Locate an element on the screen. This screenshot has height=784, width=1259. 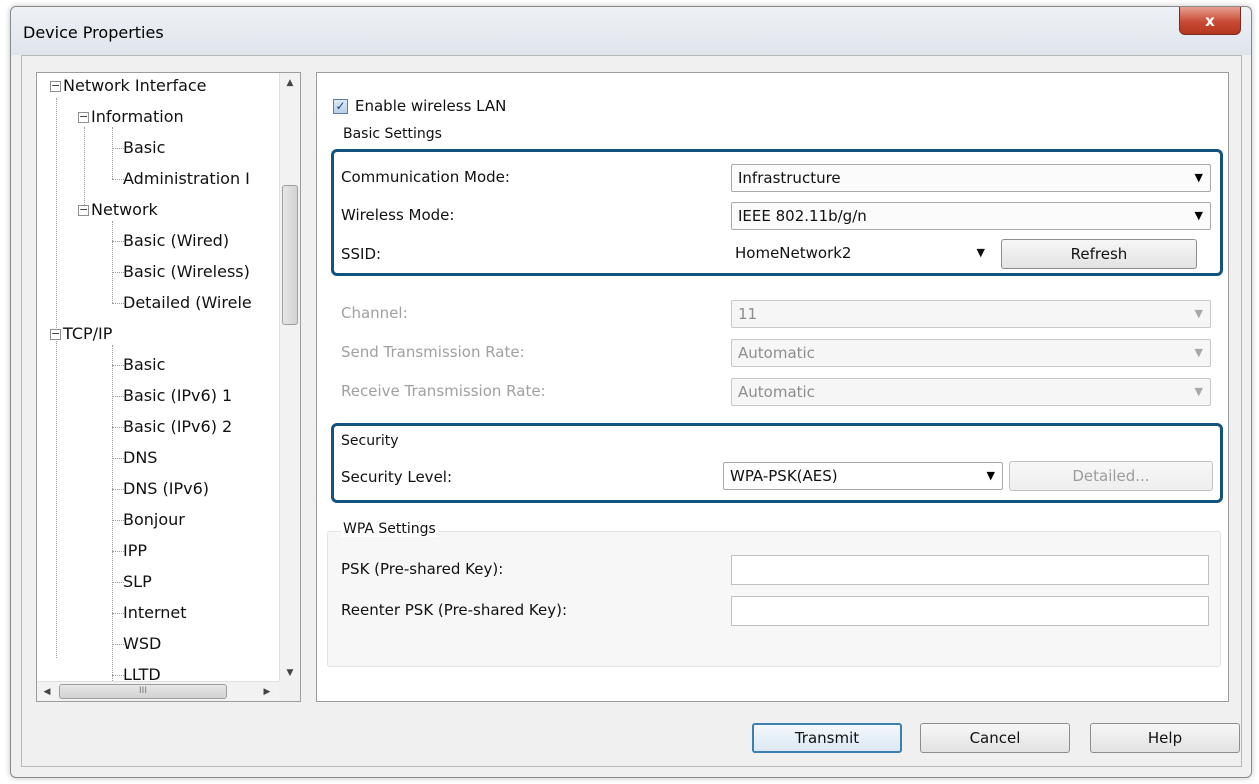
receive-rate-label: Receive Transmission Rate: is located at coordinates (443, 391).